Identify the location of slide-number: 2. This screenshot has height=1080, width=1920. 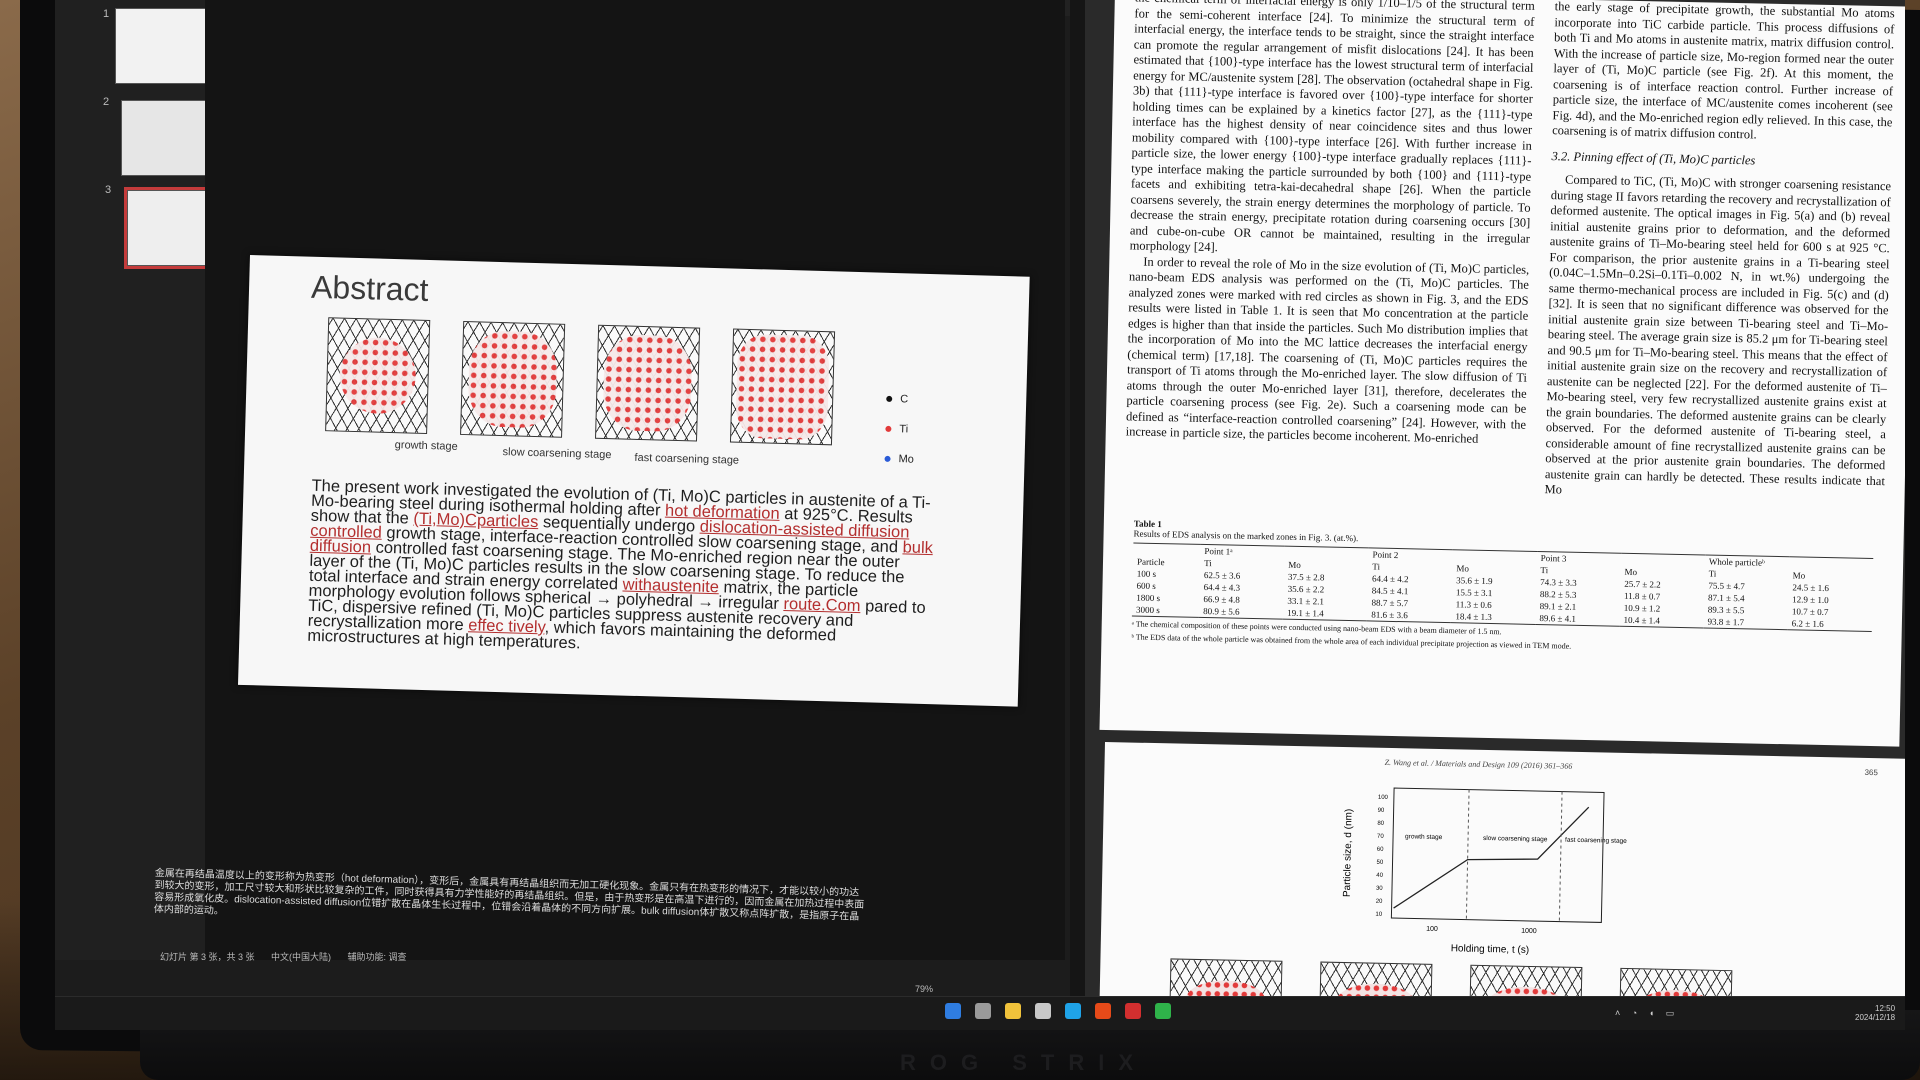
(106, 102).